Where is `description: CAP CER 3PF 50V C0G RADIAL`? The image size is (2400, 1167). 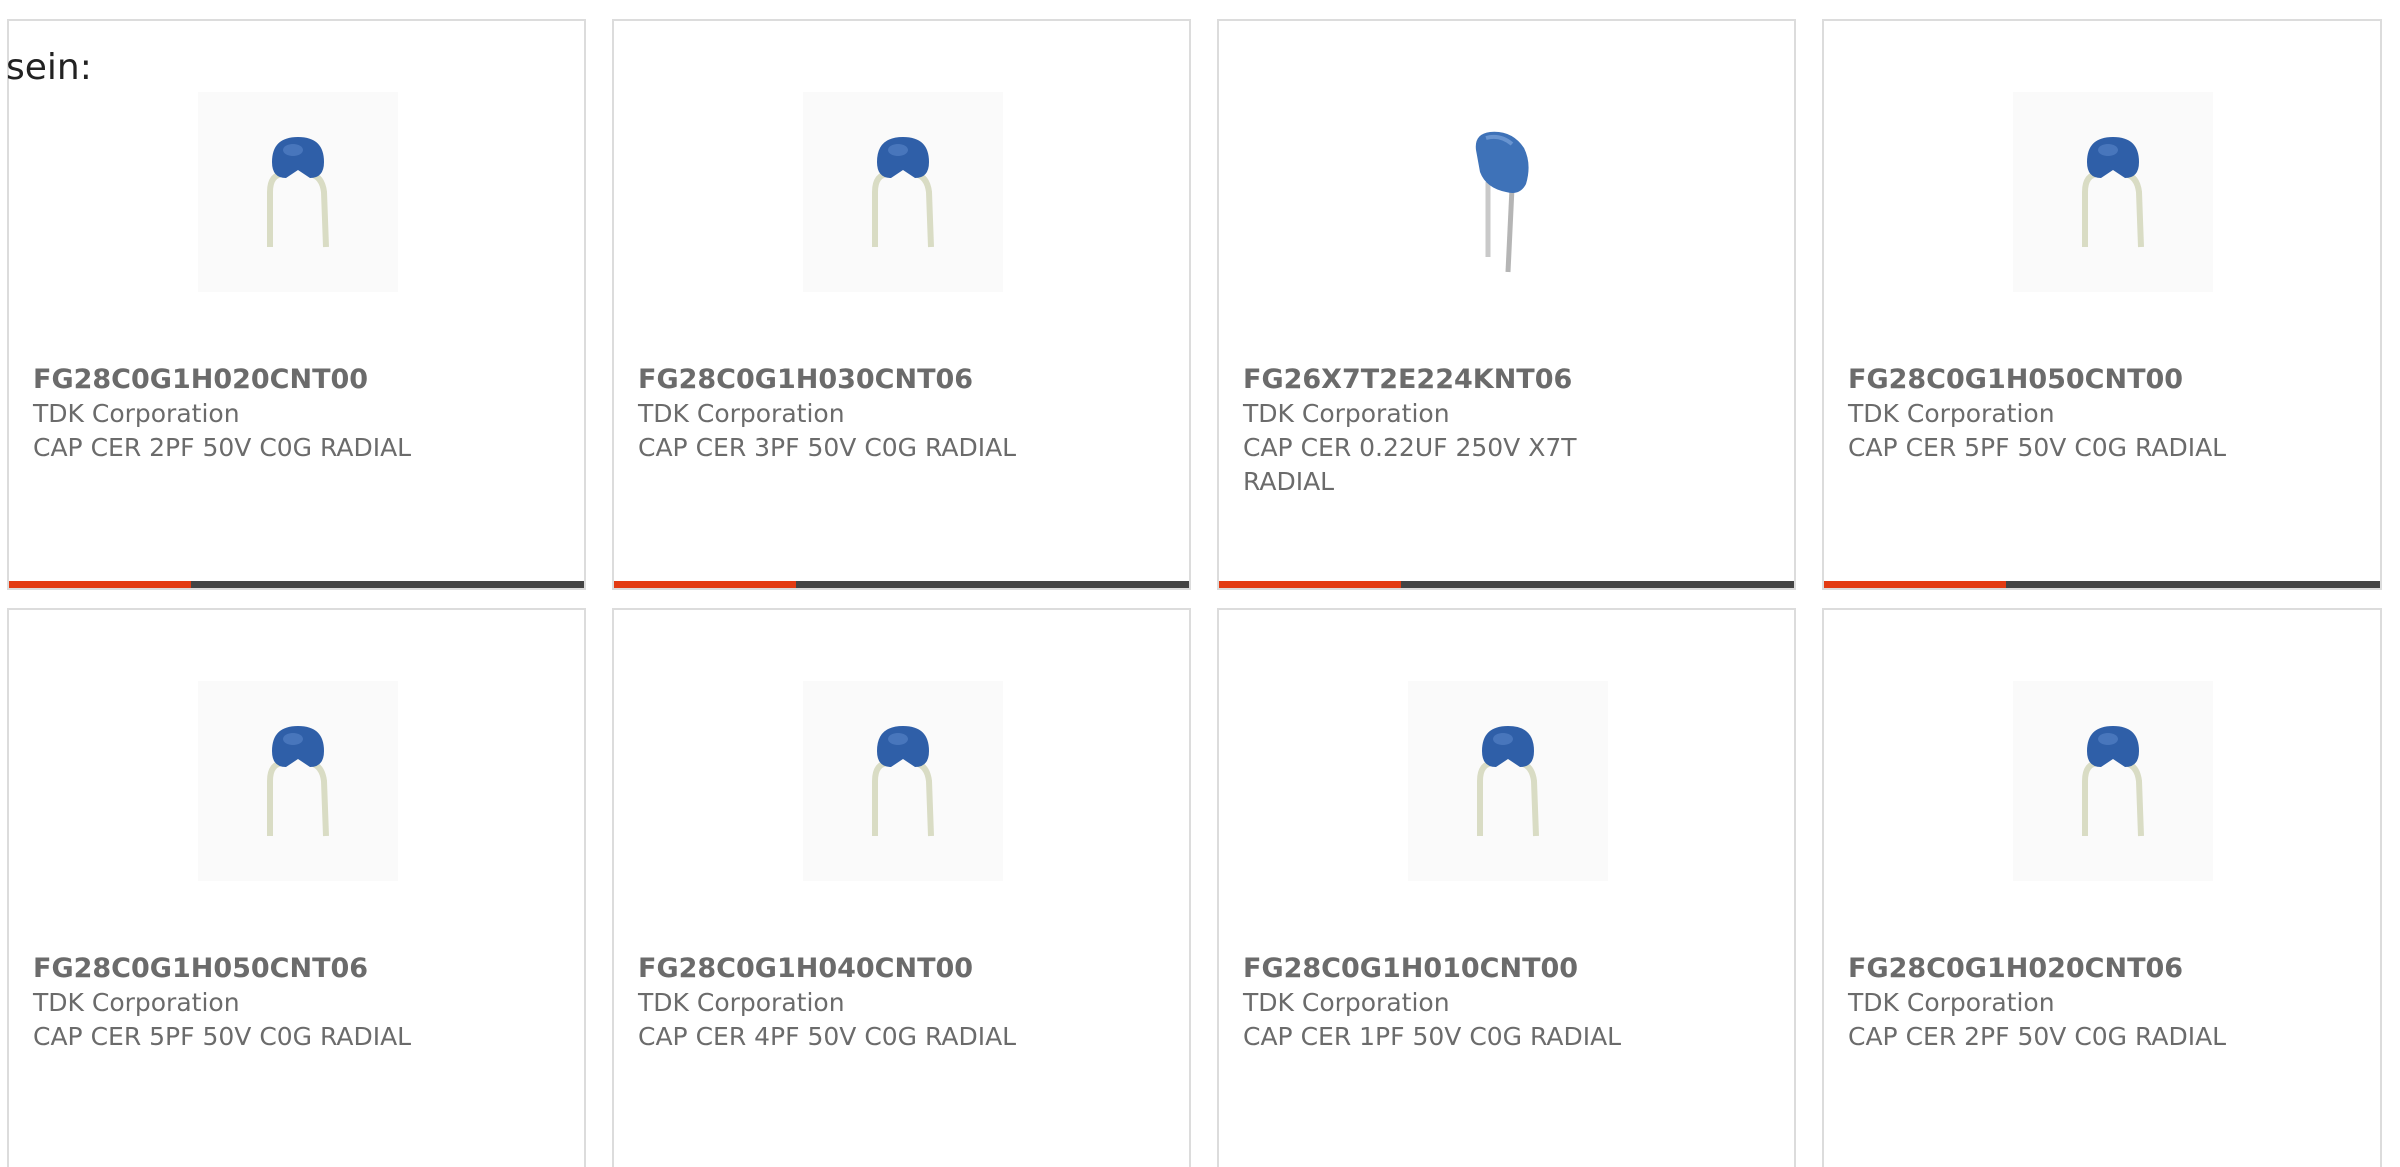
description: CAP CER 3PF 50V C0G RADIAL is located at coordinates (827, 447).